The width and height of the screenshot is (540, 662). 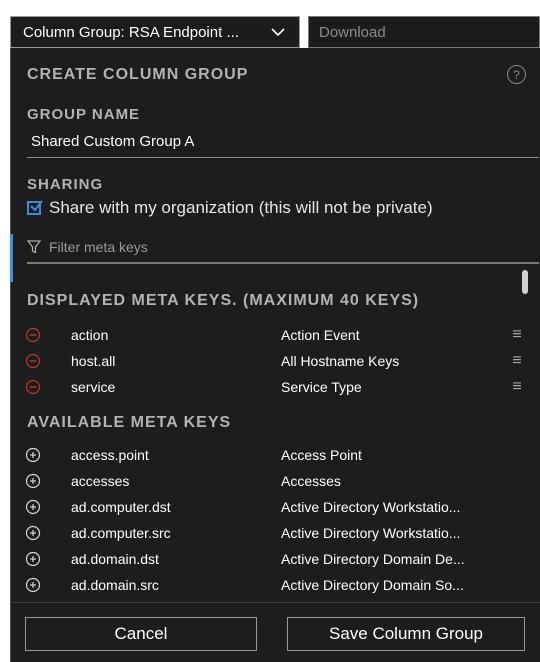 What do you see at coordinates (115, 559) in the screenshot?
I see `key-name: ad.domain.dst` at bounding box center [115, 559].